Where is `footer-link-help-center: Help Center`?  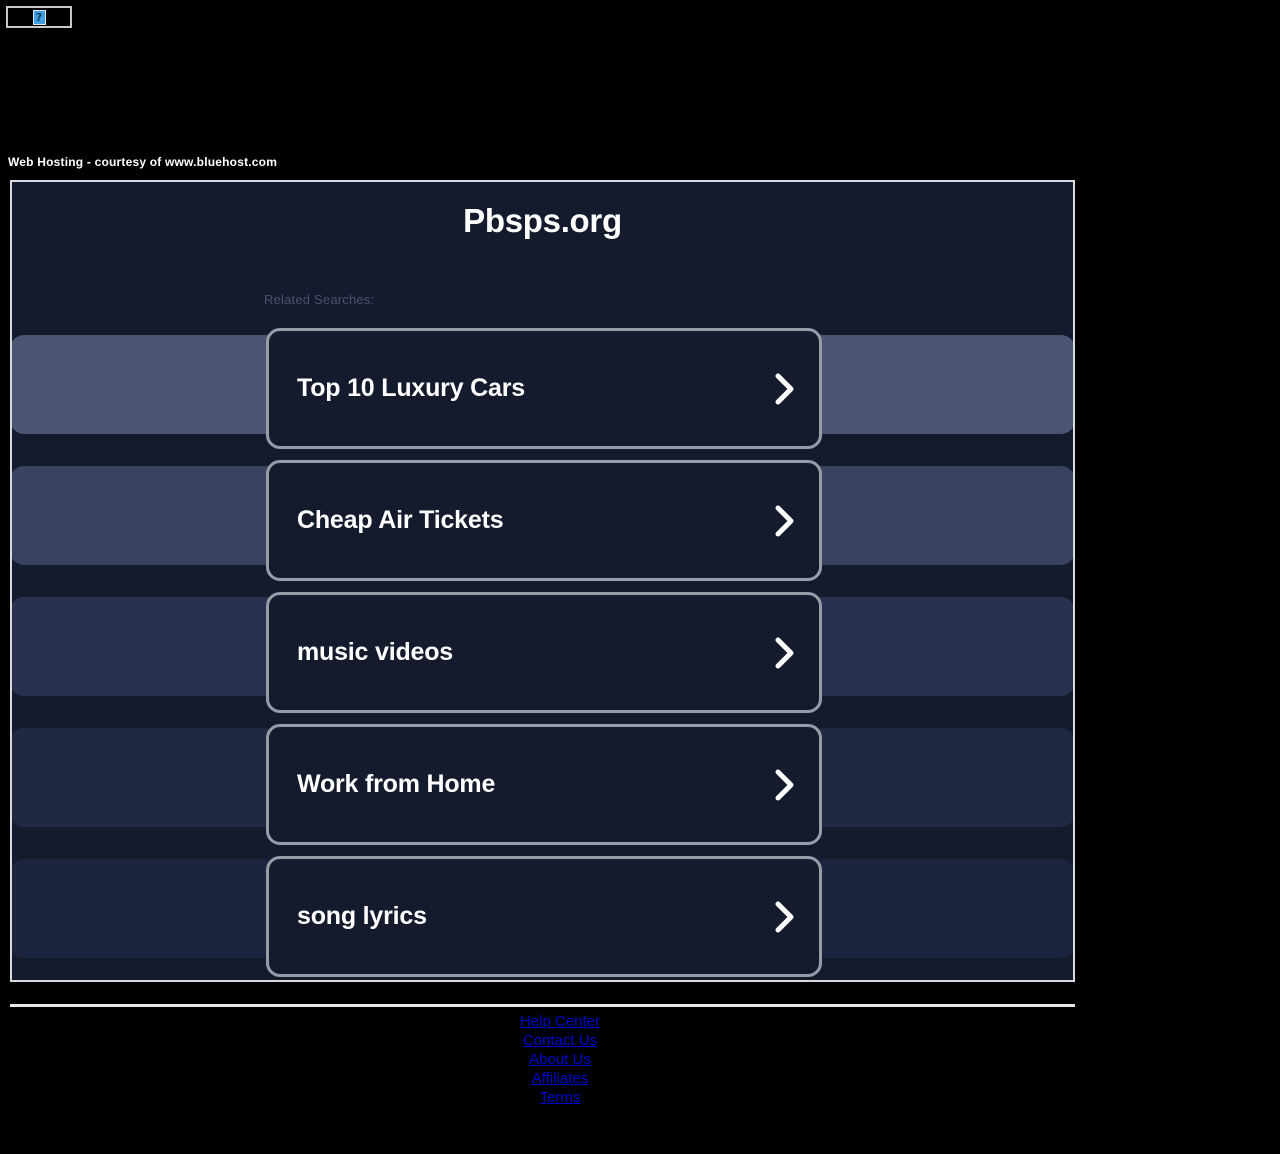
footer-link-help-center: Help Center is located at coordinates (560, 1021).